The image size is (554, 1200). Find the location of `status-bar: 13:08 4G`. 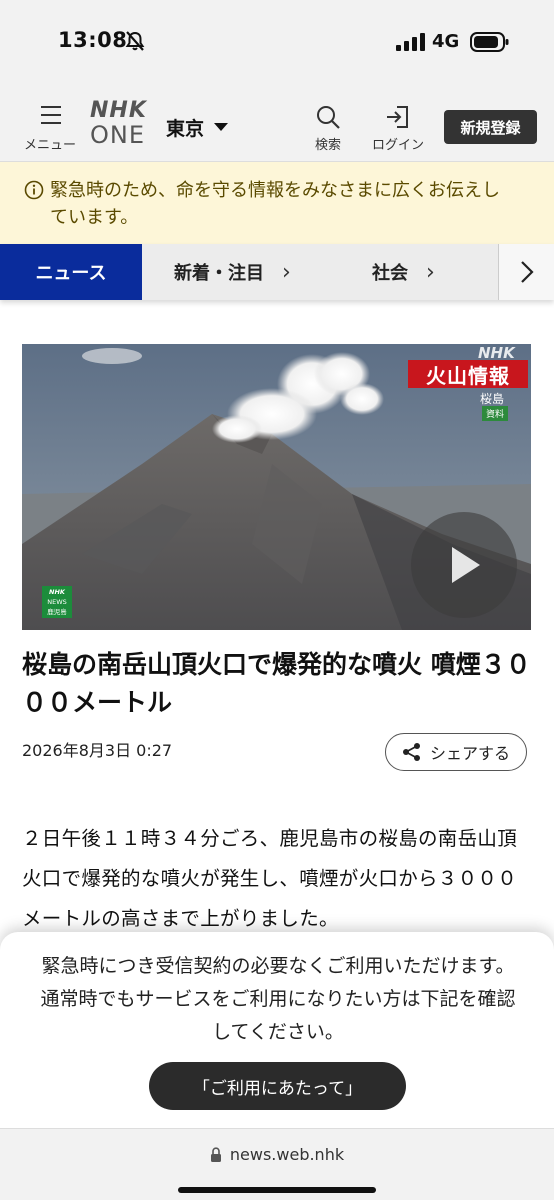

status-bar: 13:08 4G is located at coordinates (277, 42).